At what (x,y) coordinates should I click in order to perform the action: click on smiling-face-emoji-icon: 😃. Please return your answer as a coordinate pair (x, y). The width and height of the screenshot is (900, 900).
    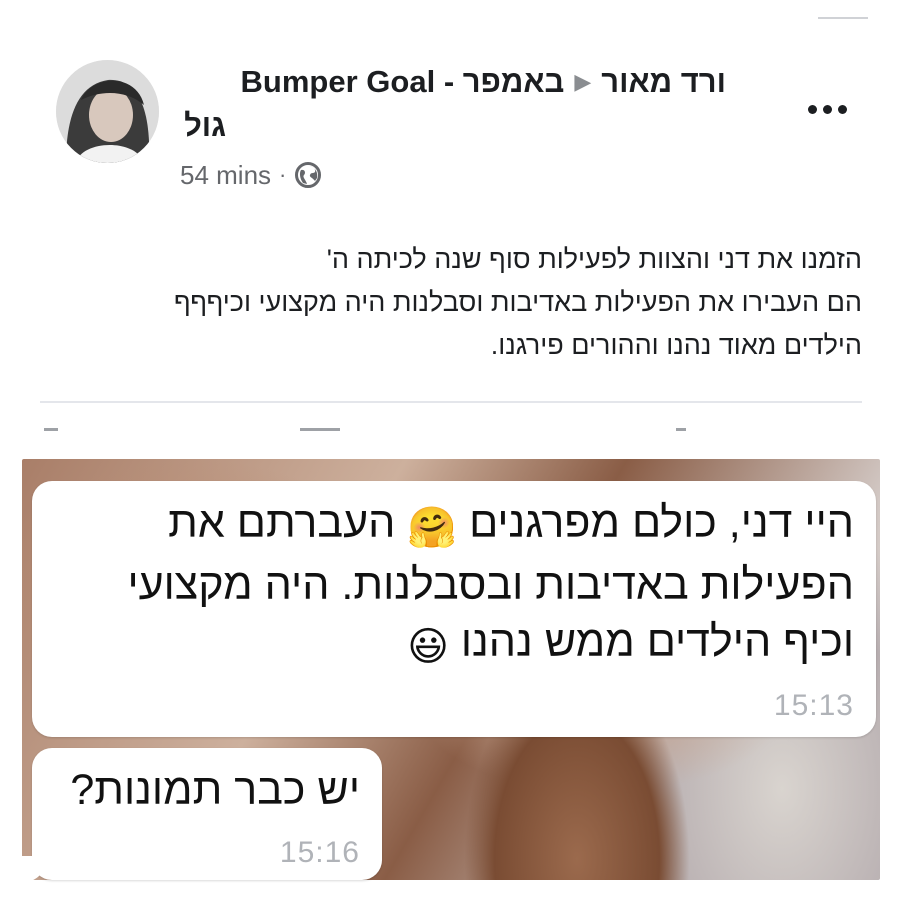
    Looking at the image, I should click on (428, 647).